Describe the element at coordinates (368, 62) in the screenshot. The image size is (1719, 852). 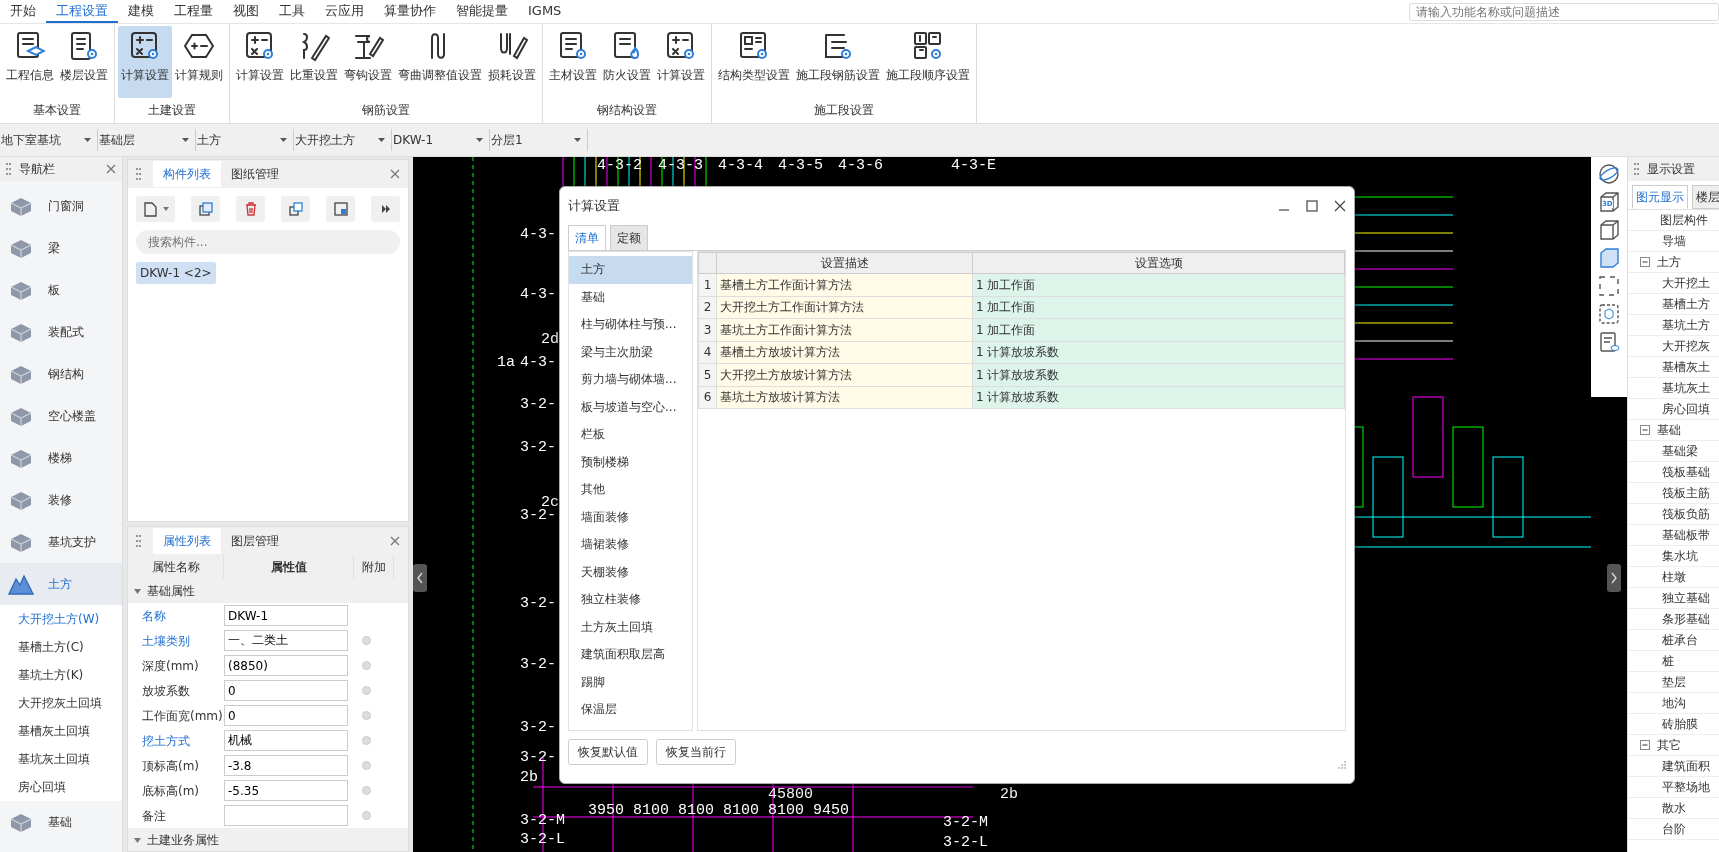
I see `ribbon-button: 弯钩设置` at that location.